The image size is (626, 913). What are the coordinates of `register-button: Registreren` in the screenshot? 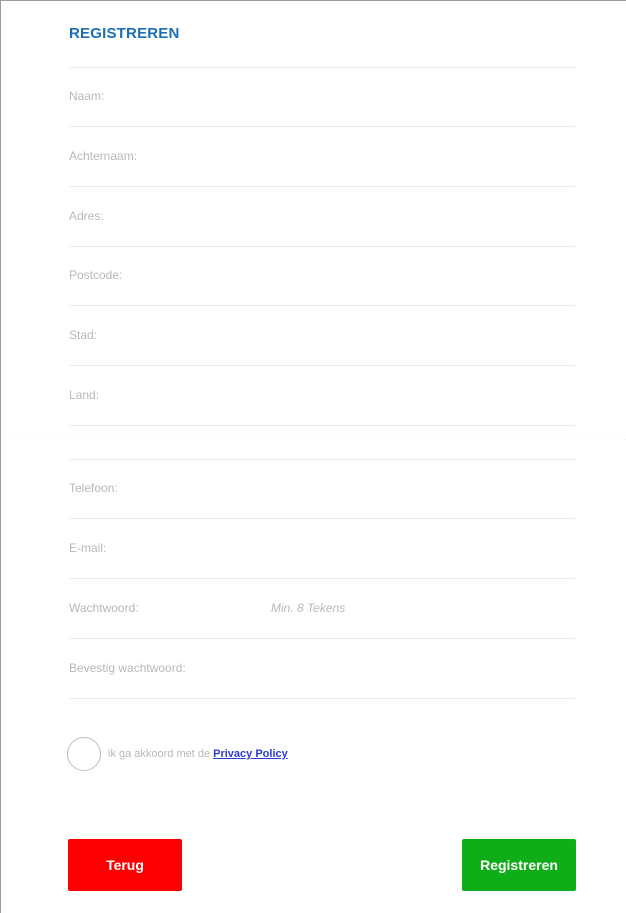 It's located at (519, 865).